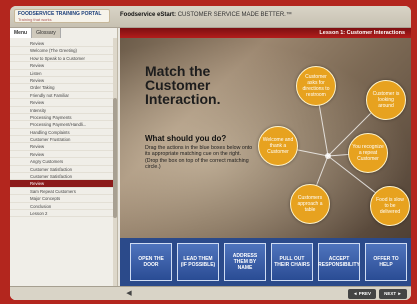 This screenshot has width=417, height=304. I want to click on activity-headline: Match the Customer Interaction., so click(183, 85).